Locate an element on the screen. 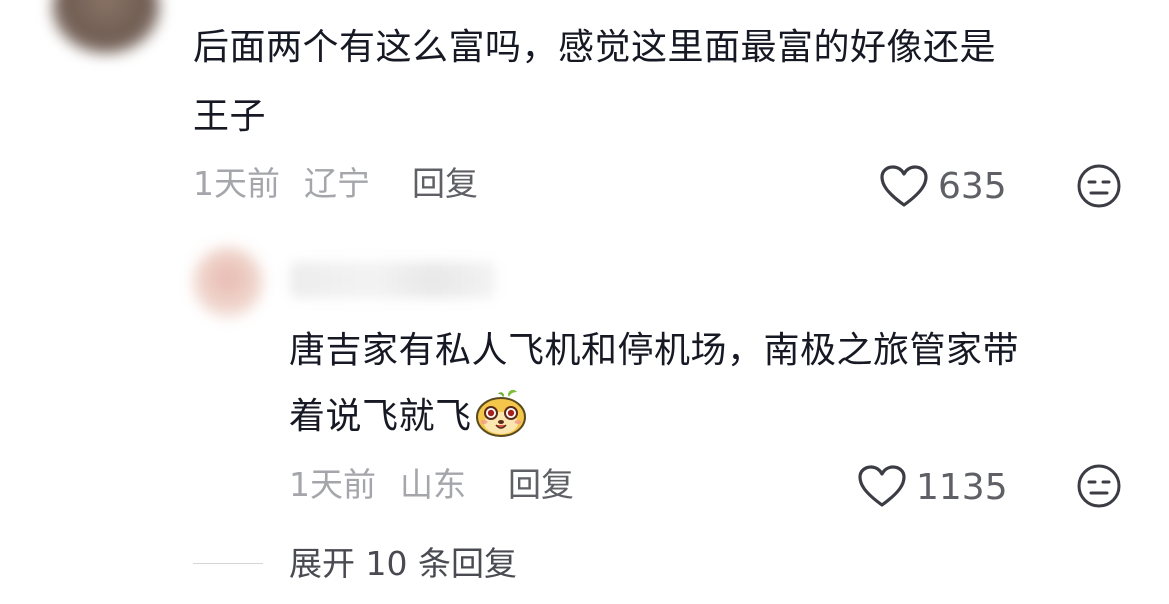  reply-text: 唐吉家有私人飞机和停机场，南极之旅管家带 is located at coordinates (654, 350).